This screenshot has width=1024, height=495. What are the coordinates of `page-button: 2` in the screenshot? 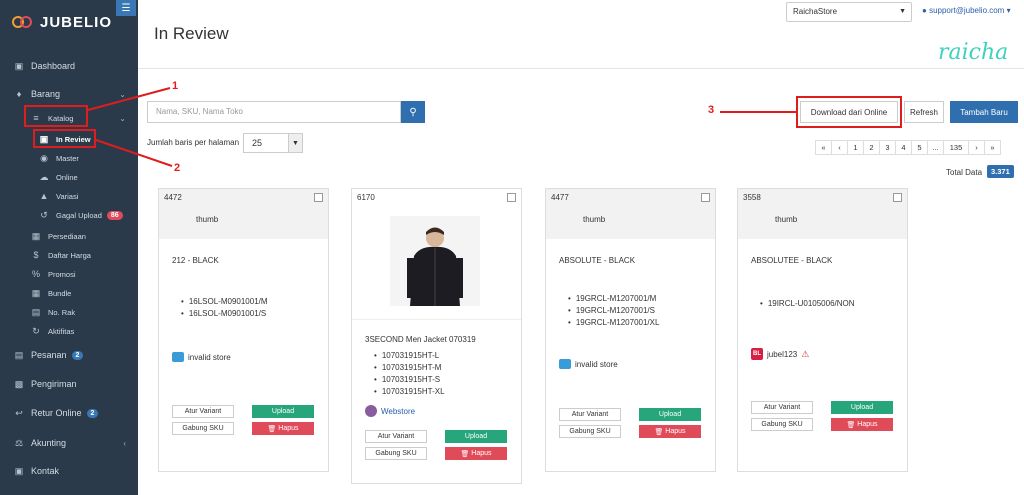 It's located at (871, 147).